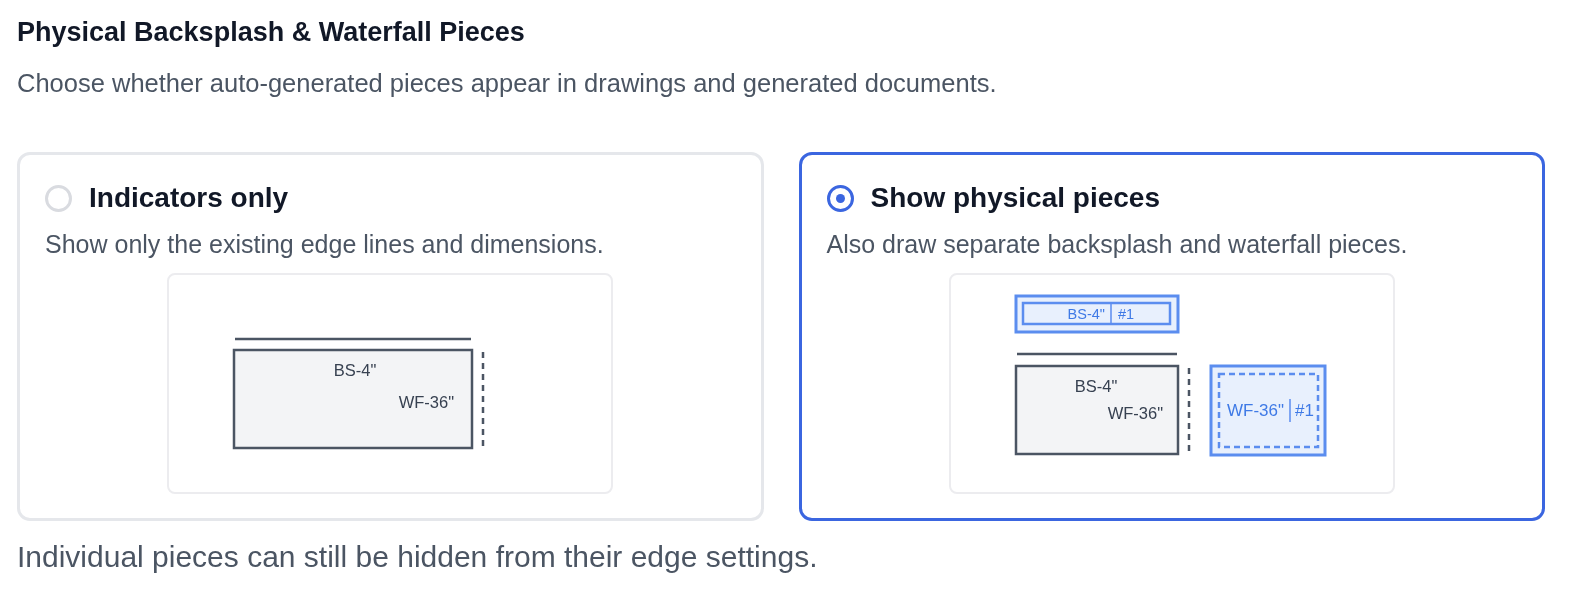  I want to click on section-title: Physical Backsplash & Waterfall Pieces, so click(271, 32).